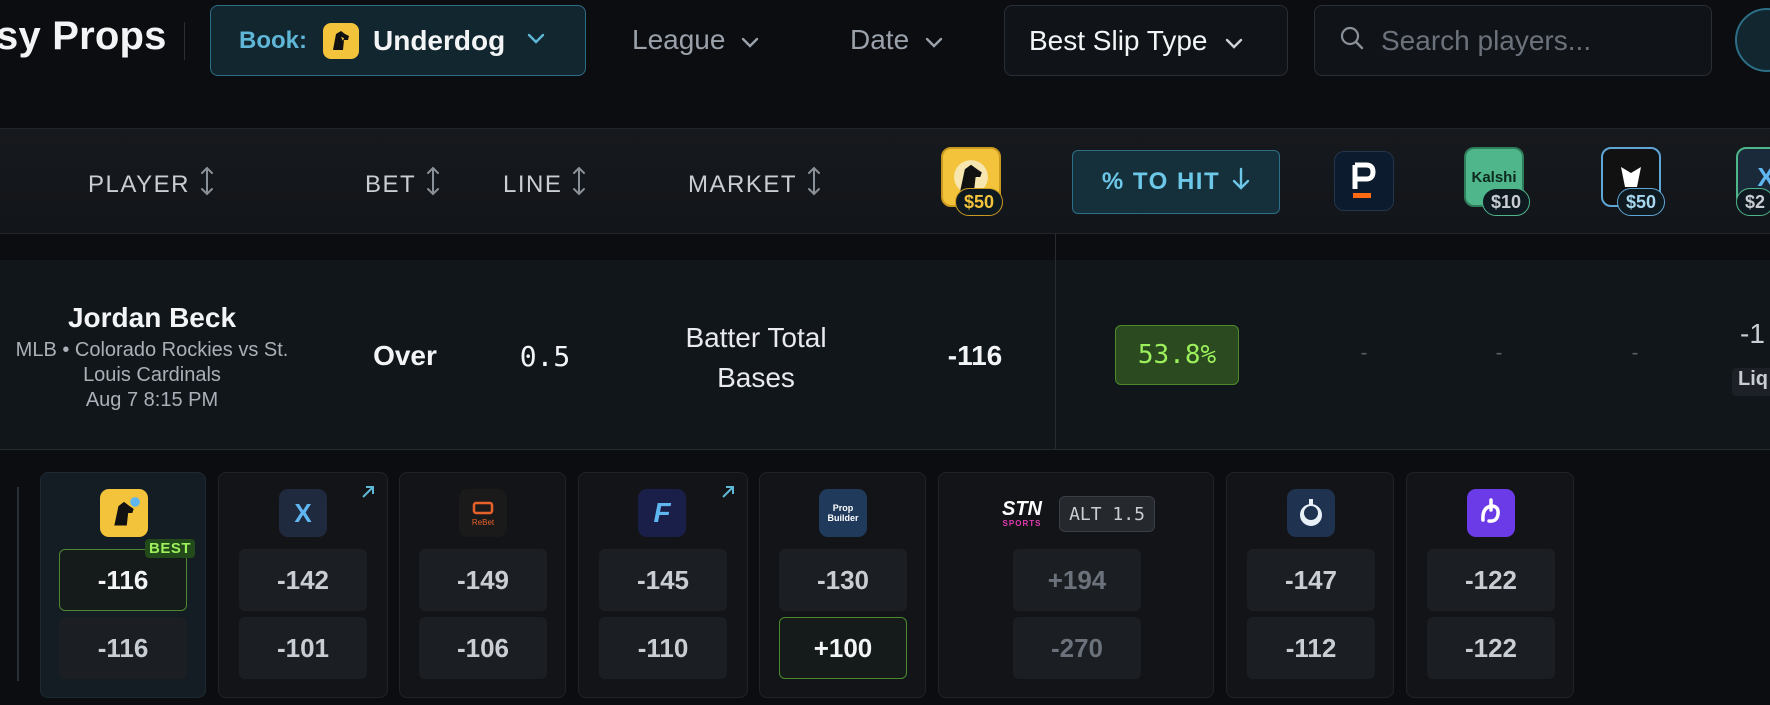  I want to click on player-search, so click(1513, 40).